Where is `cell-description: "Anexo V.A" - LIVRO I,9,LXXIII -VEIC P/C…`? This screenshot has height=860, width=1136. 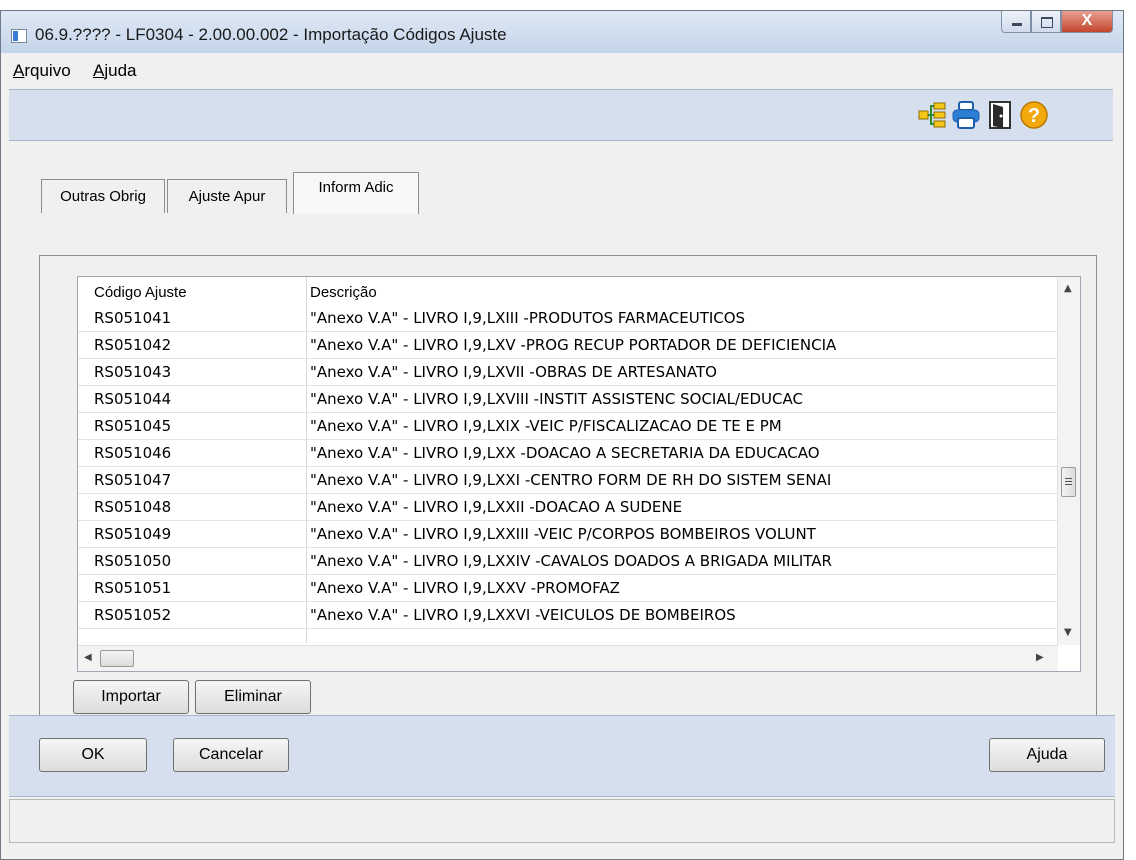
cell-description: "Anexo V.A" - LIVRO I,9,LXXIII -VEIC P/C… is located at coordinates (563, 534).